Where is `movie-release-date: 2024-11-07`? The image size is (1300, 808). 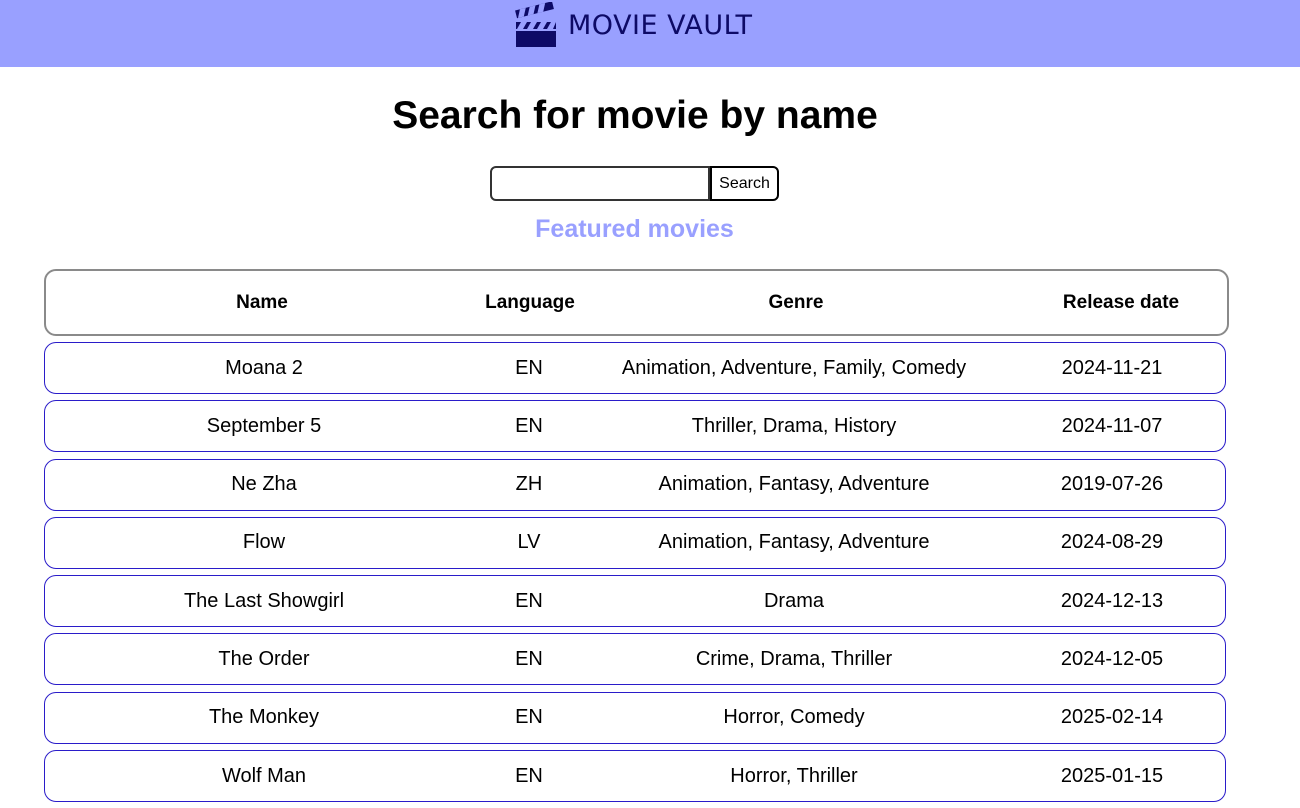 movie-release-date: 2024-11-07 is located at coordinates (1112, 425).